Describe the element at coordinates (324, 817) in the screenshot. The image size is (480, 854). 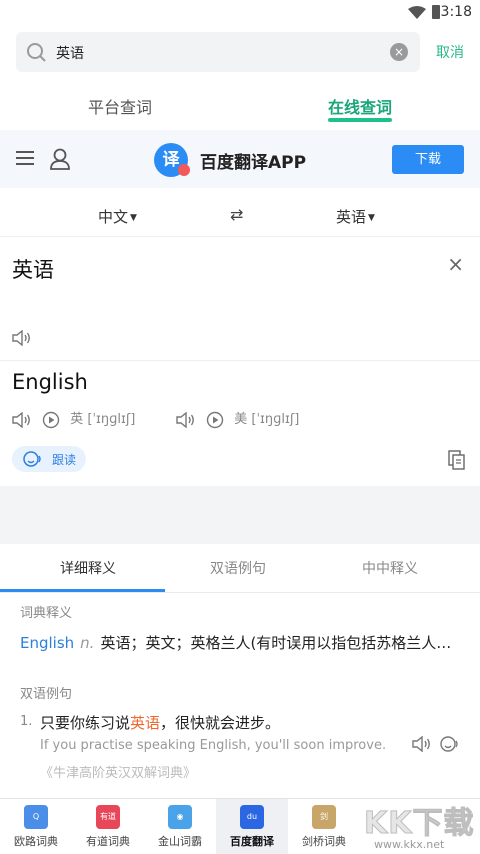
I see `cambridge-icon: 剑` at that location.